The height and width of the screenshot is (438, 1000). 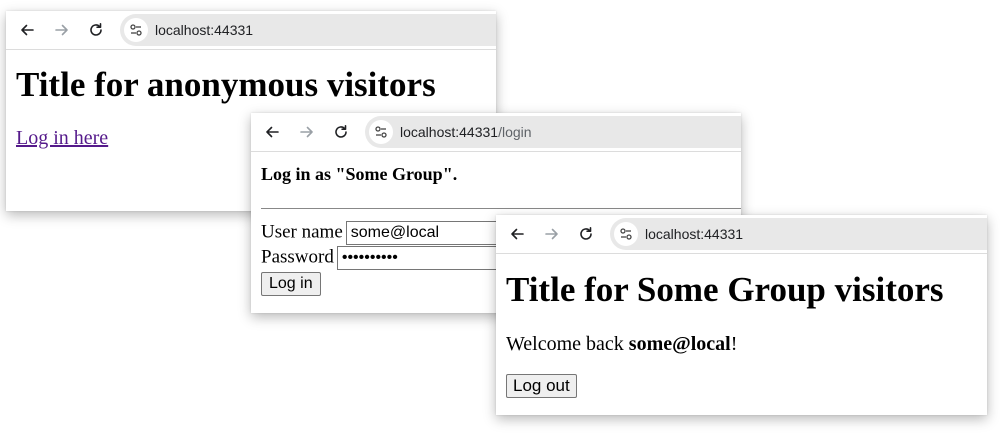 What do you see at coordinates (426, 258) in the screenshot?
I see `password-field` at bounding box center [426, 258].